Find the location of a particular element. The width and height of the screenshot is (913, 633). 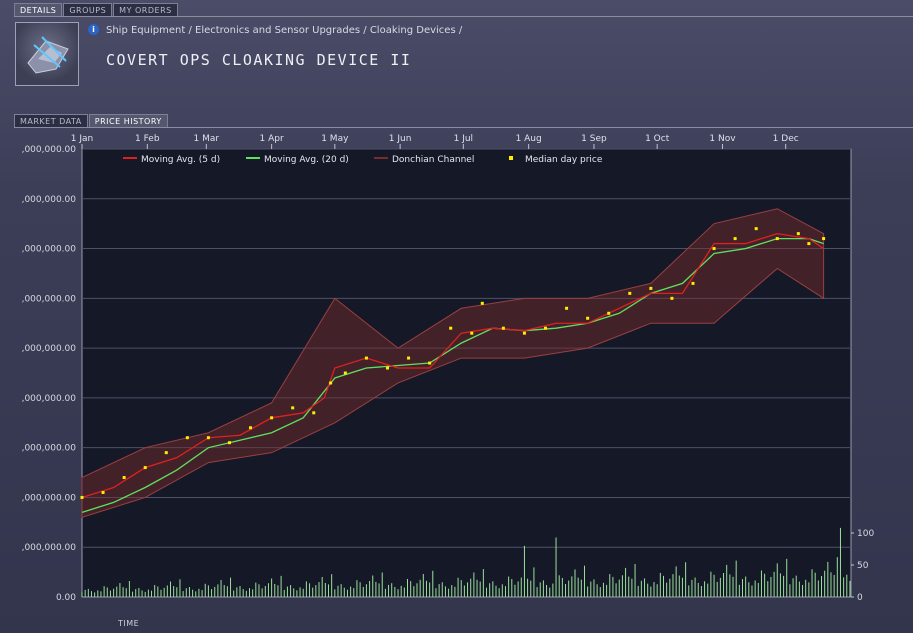

x-tick-label: 1 Apr is located at coordinates (272, 139).